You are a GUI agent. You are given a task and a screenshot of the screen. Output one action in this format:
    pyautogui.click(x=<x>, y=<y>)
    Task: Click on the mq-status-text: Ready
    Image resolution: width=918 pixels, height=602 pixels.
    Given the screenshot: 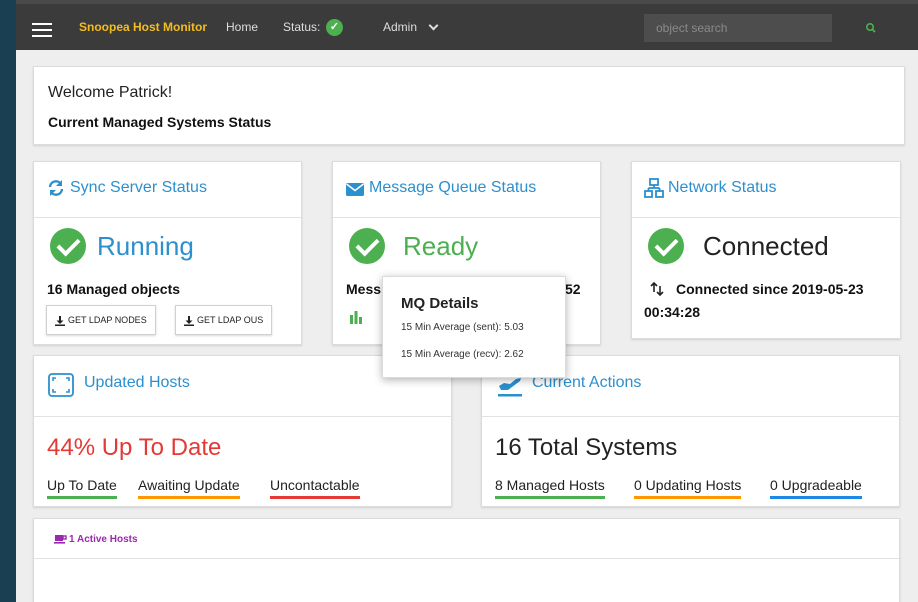 What is the action you would take?
    pyautogui.click(x=441, y=246)
    